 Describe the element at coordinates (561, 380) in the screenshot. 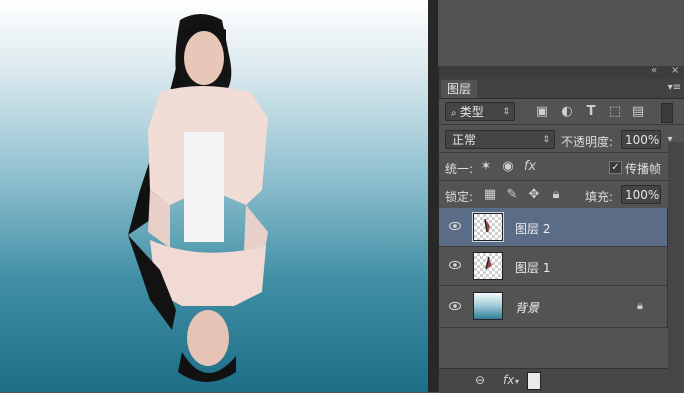

I see `panel-bottom-bar: ⊖ fx ▾` at that location.